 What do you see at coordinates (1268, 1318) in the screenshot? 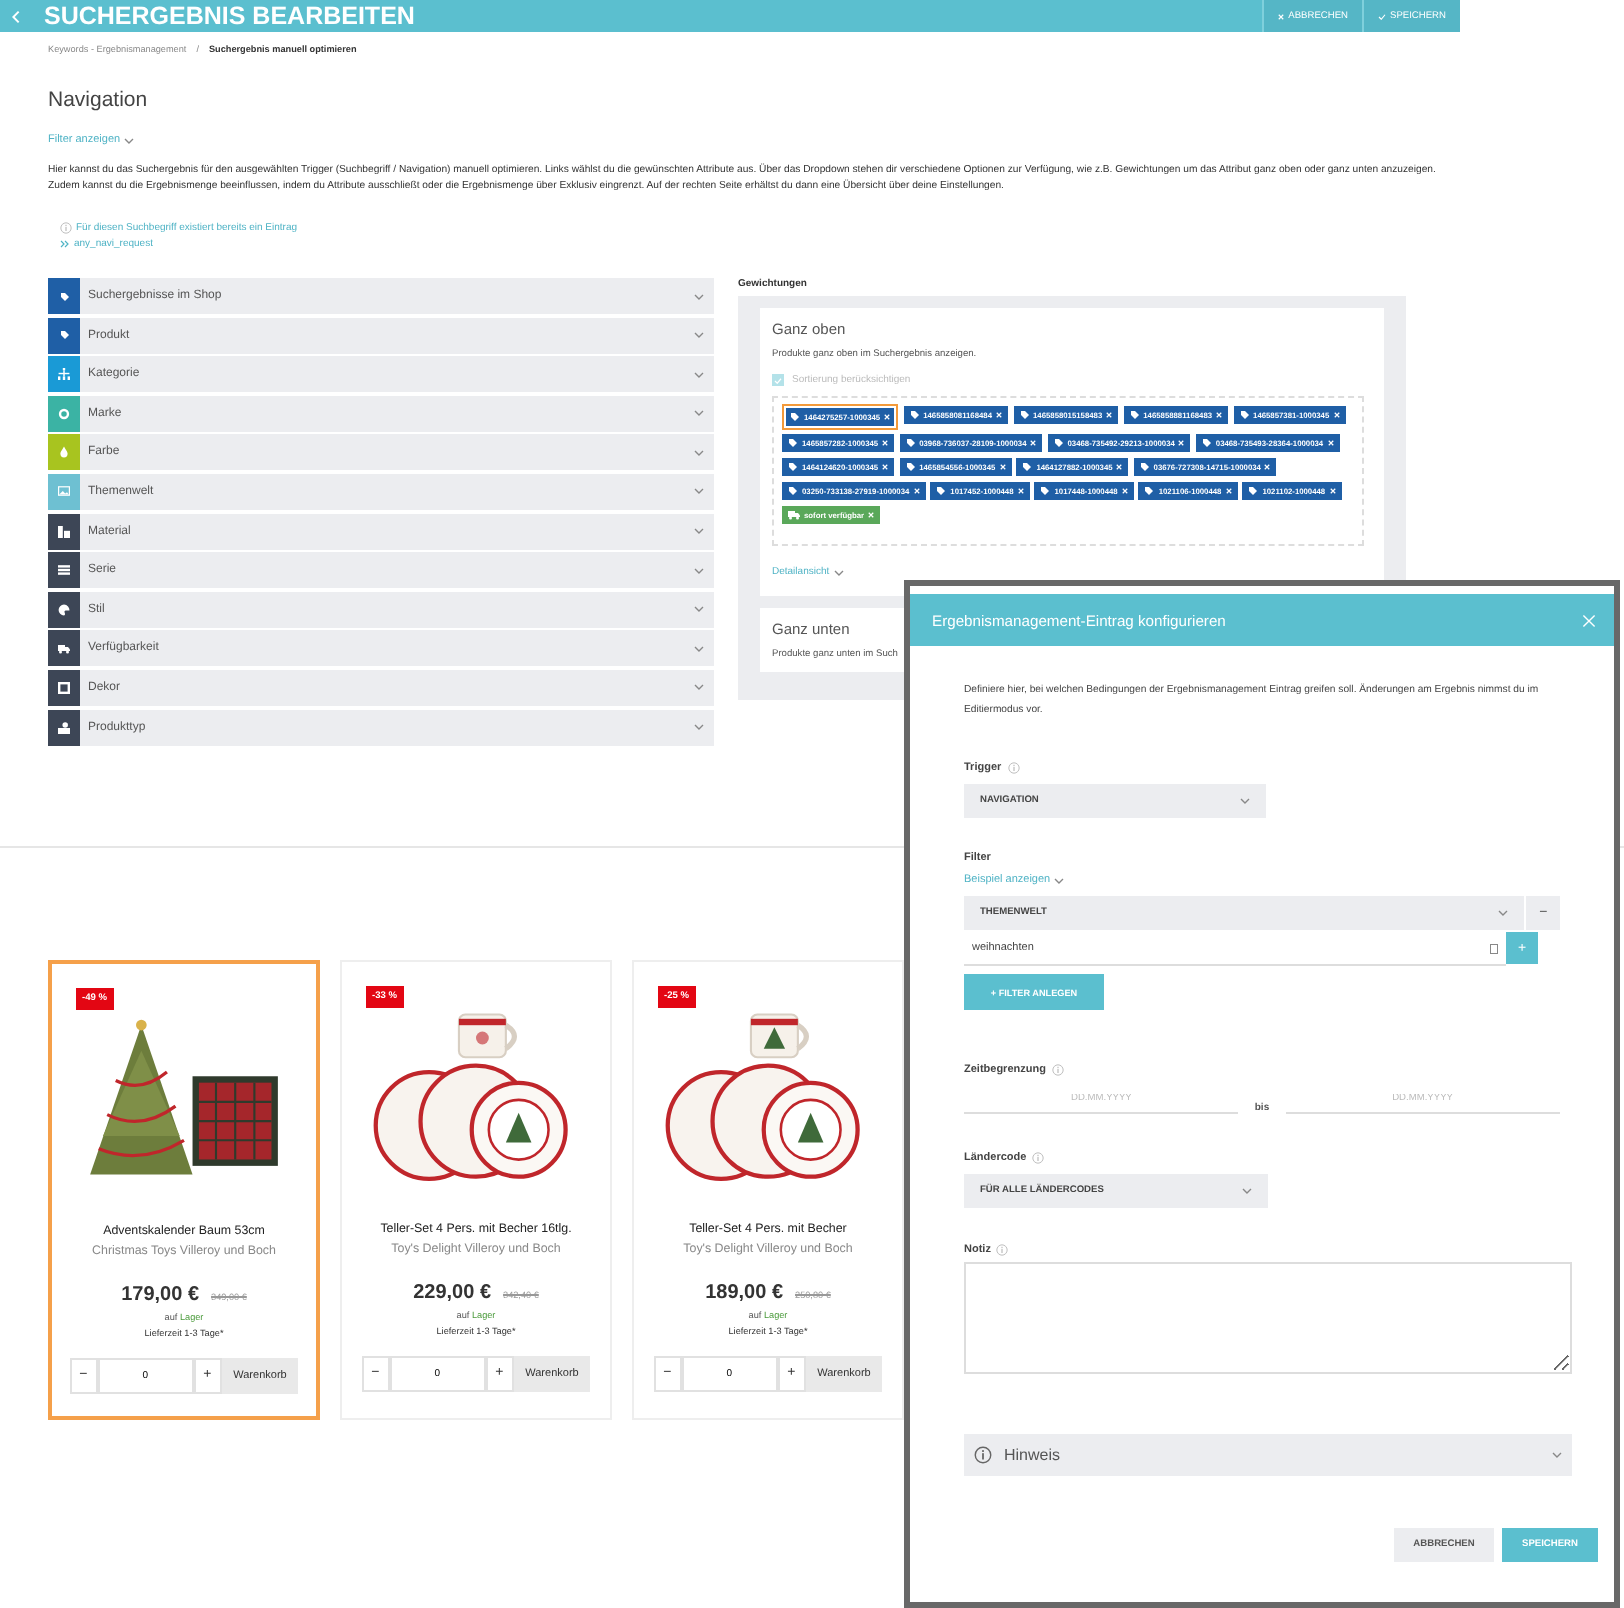
I see `note-field` at bounding box center [1268, 1318].